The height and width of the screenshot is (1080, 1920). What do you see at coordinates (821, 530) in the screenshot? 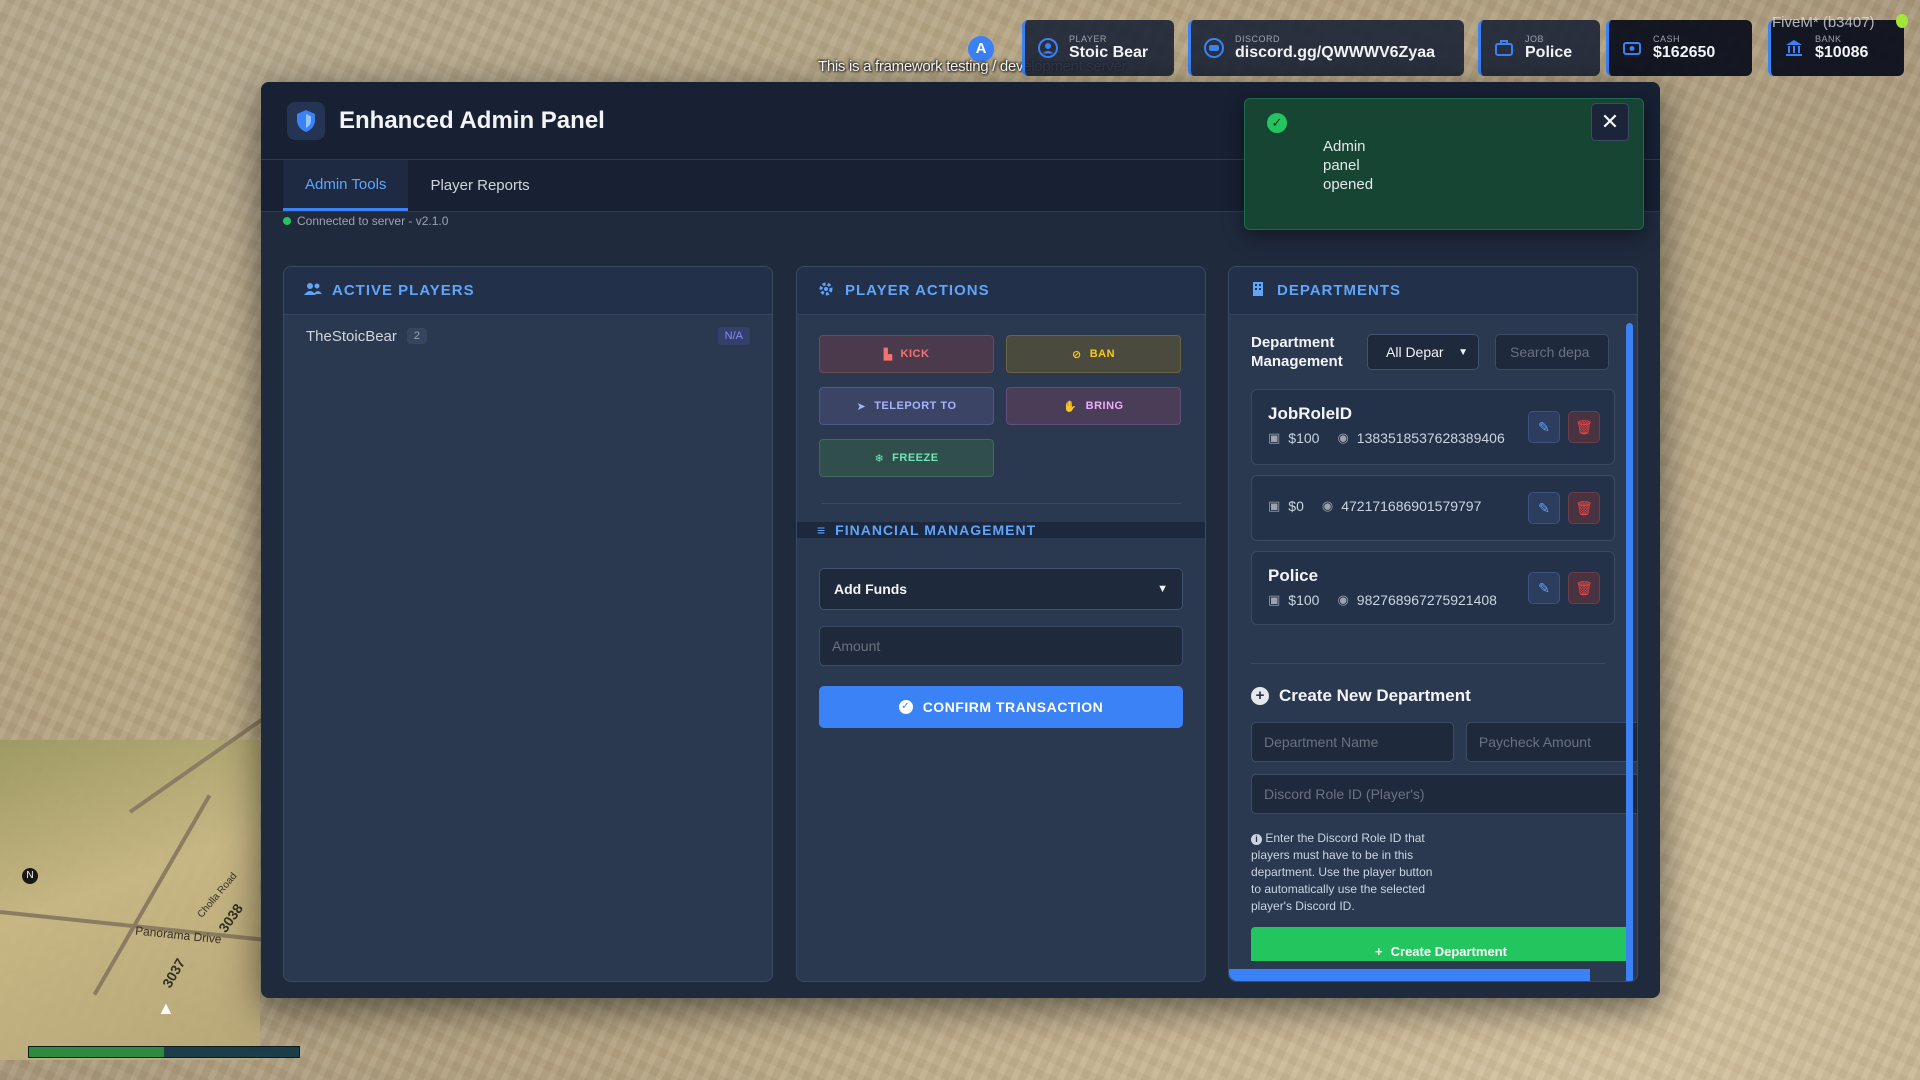
I see `money-stack-icon: ≡` at bounding box center [821, 530].